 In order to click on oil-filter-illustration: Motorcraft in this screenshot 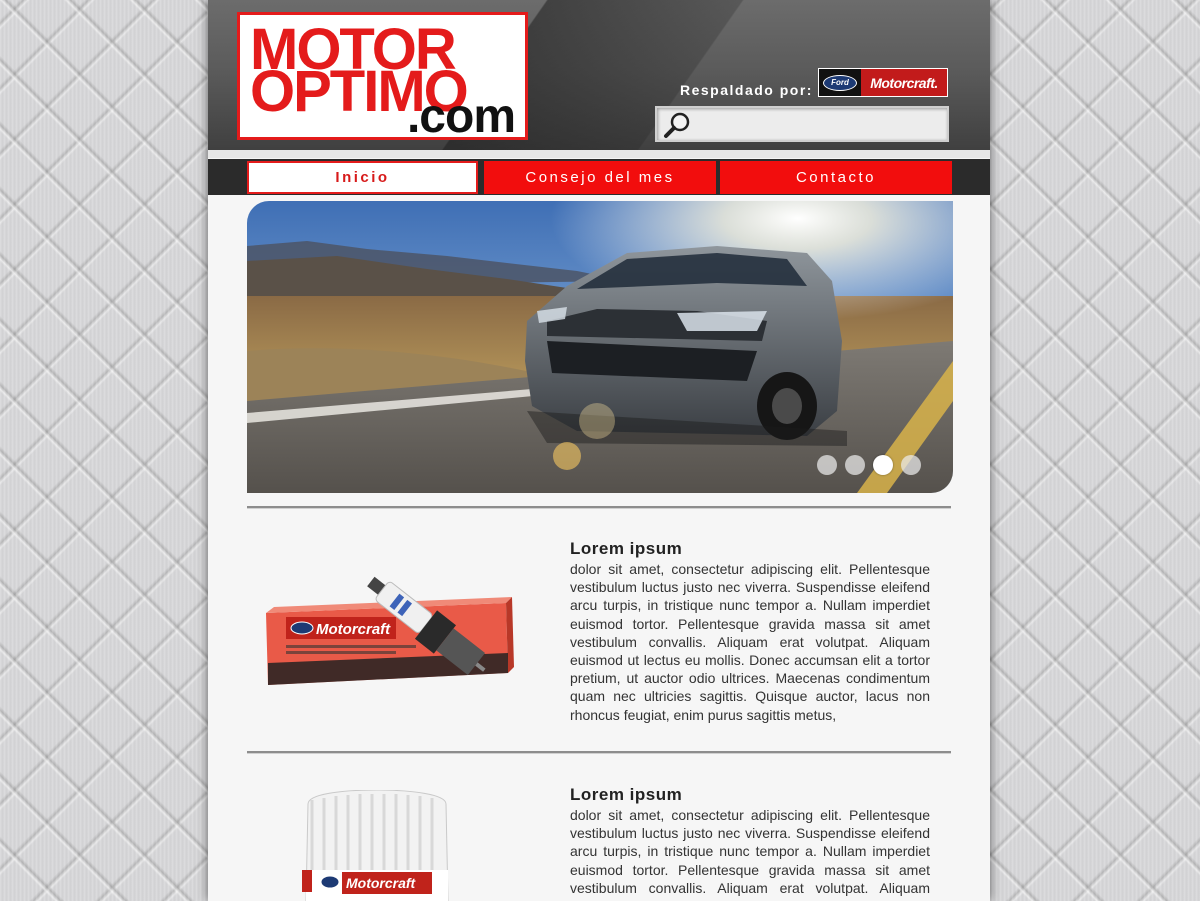, I will do `click(375, 845)`.